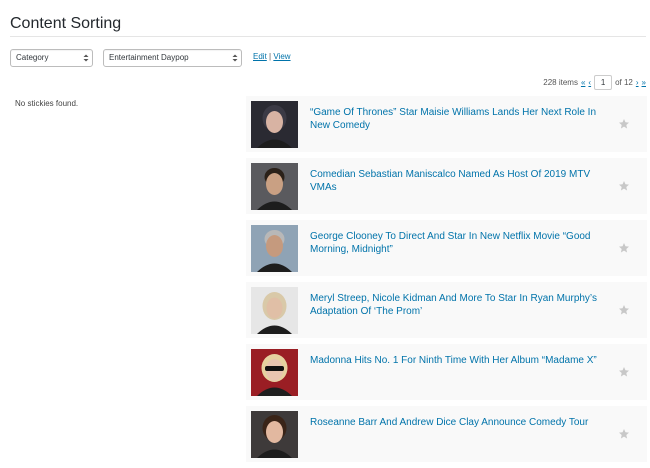 The width and height of the screenshot is (650, 468). What do you see at coordinates (644, 82) in the screenshot?
I see `last-page-link: »` at bounding box center [644, 82].